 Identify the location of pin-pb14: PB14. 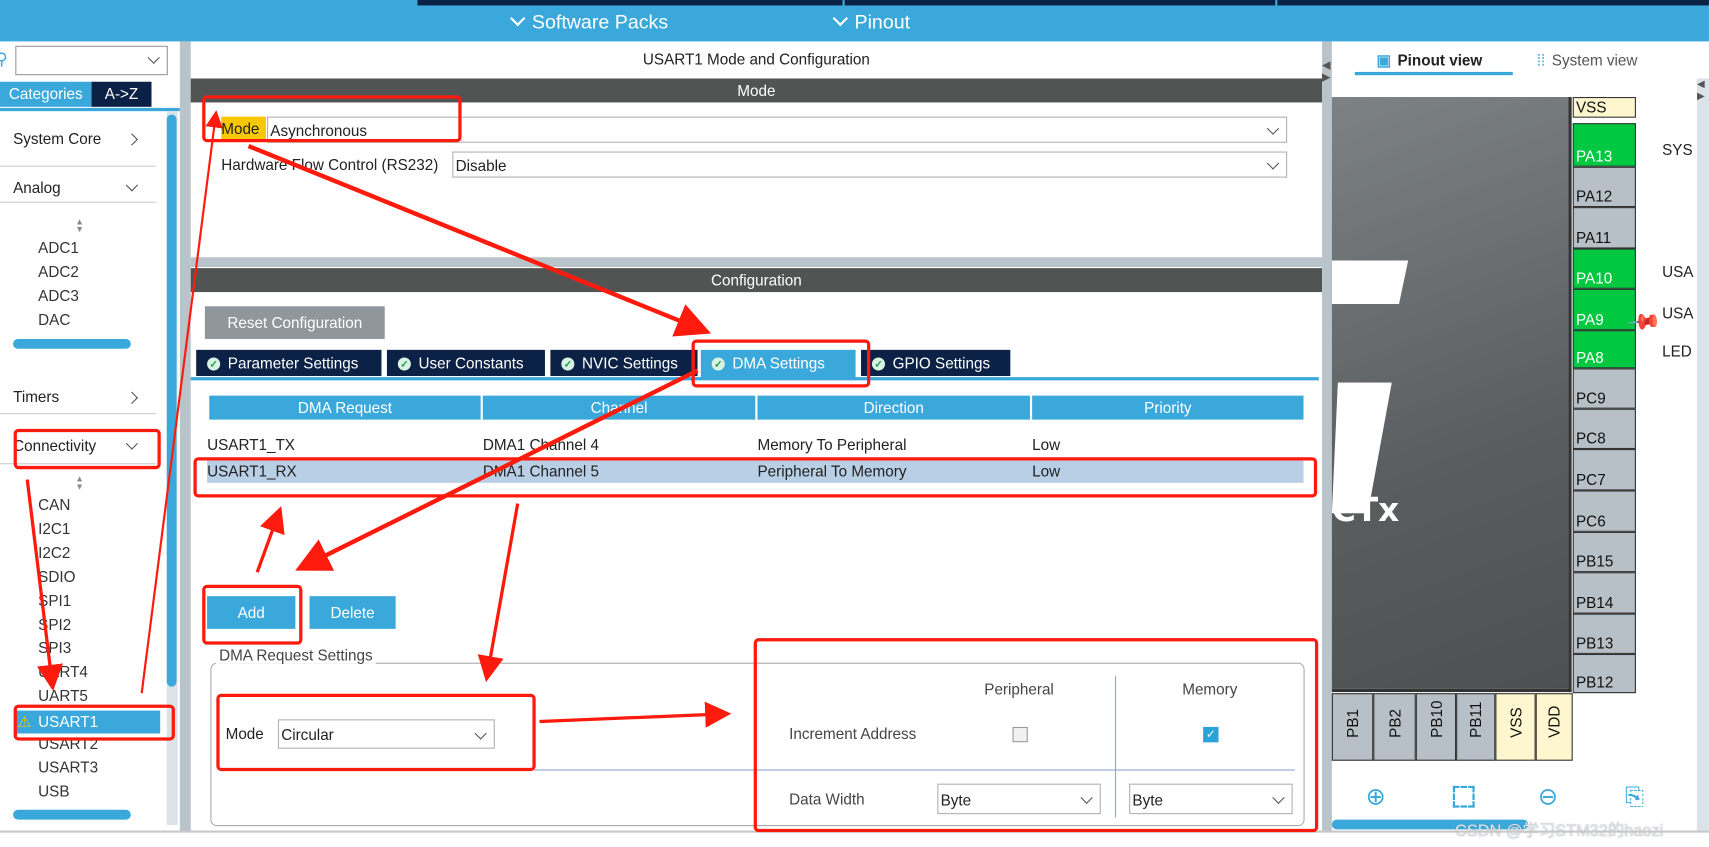
(1604, 593).